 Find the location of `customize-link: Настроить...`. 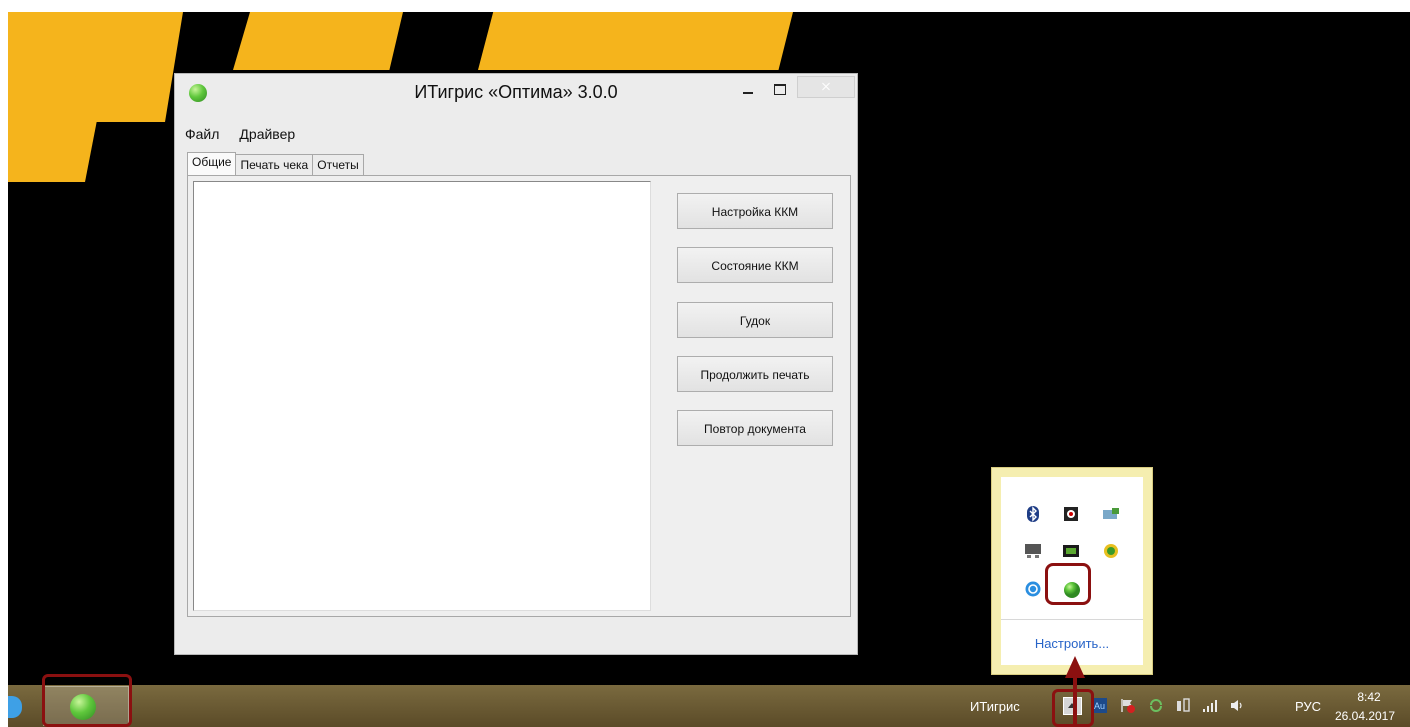

customize-link: Настроить... is located at coordinates (1072, 643).